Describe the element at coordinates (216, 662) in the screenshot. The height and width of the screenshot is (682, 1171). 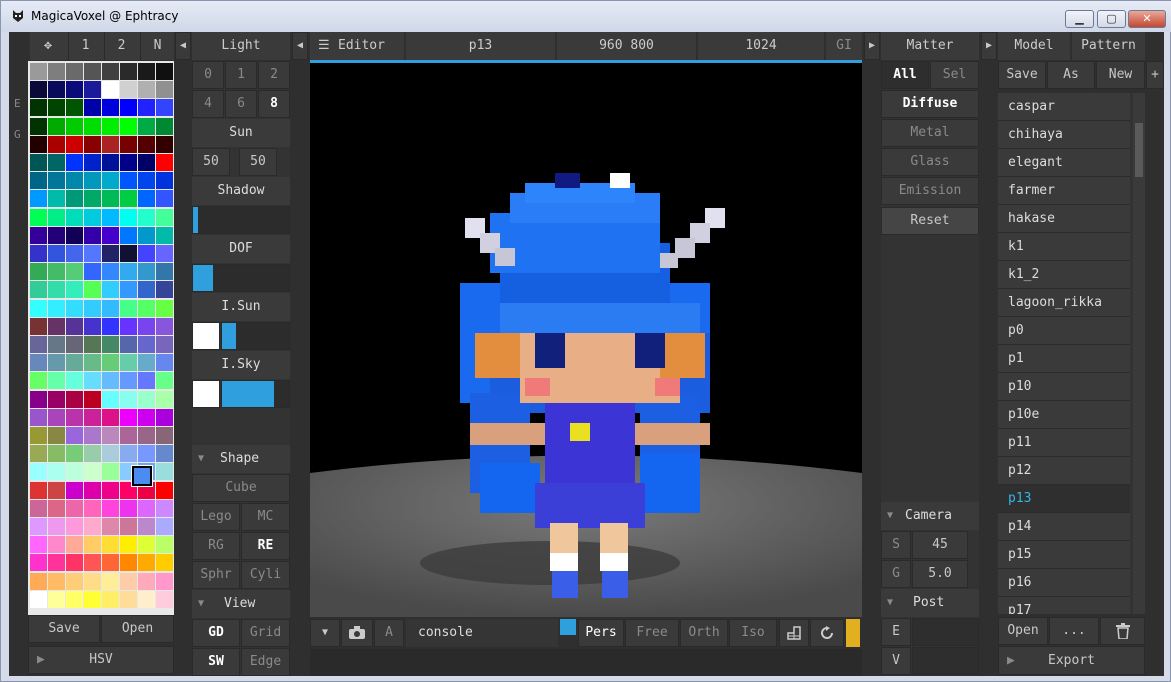
I see `view-sw: SW` at that location.